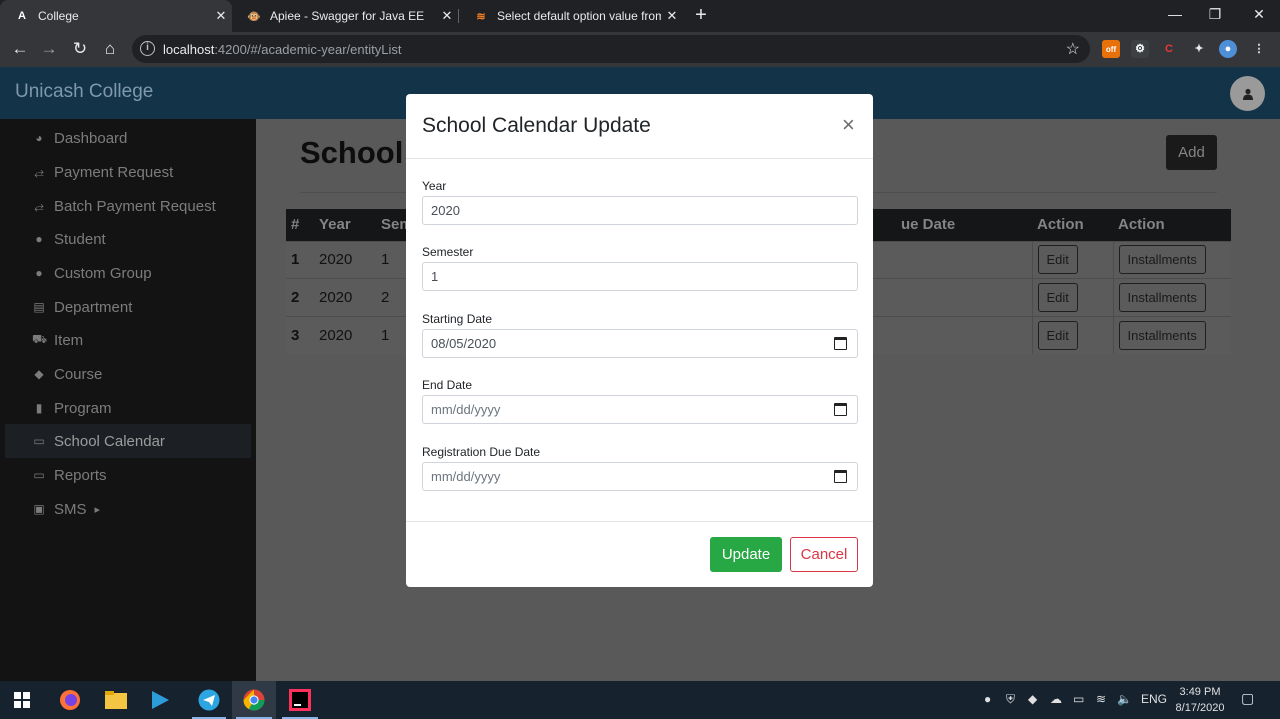 This screenshot has height=719, width=1280. Describe the element at coordinates (639, 521) in the screenshot. I see `modal-footer-divider` at that location.